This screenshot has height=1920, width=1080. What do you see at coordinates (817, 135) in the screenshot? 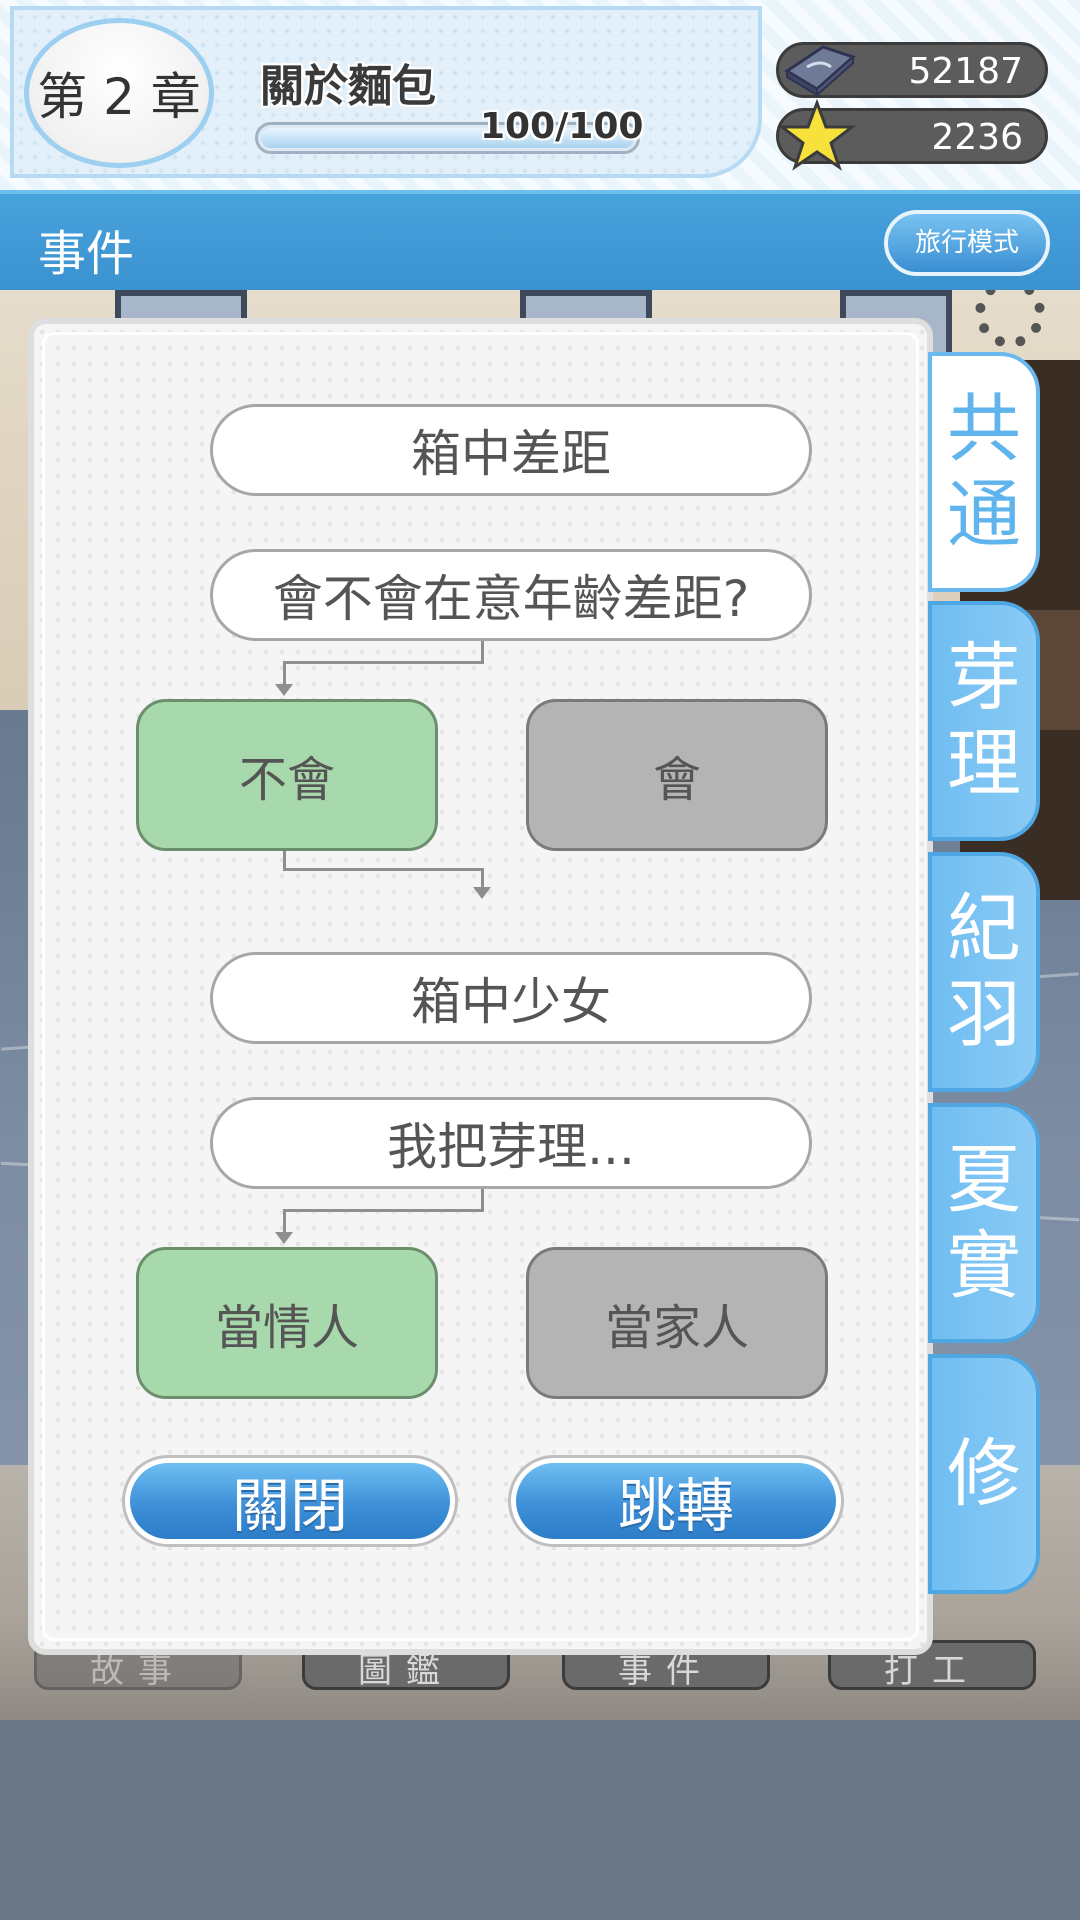
I see `star-icon` at bounding box center [817, 135].